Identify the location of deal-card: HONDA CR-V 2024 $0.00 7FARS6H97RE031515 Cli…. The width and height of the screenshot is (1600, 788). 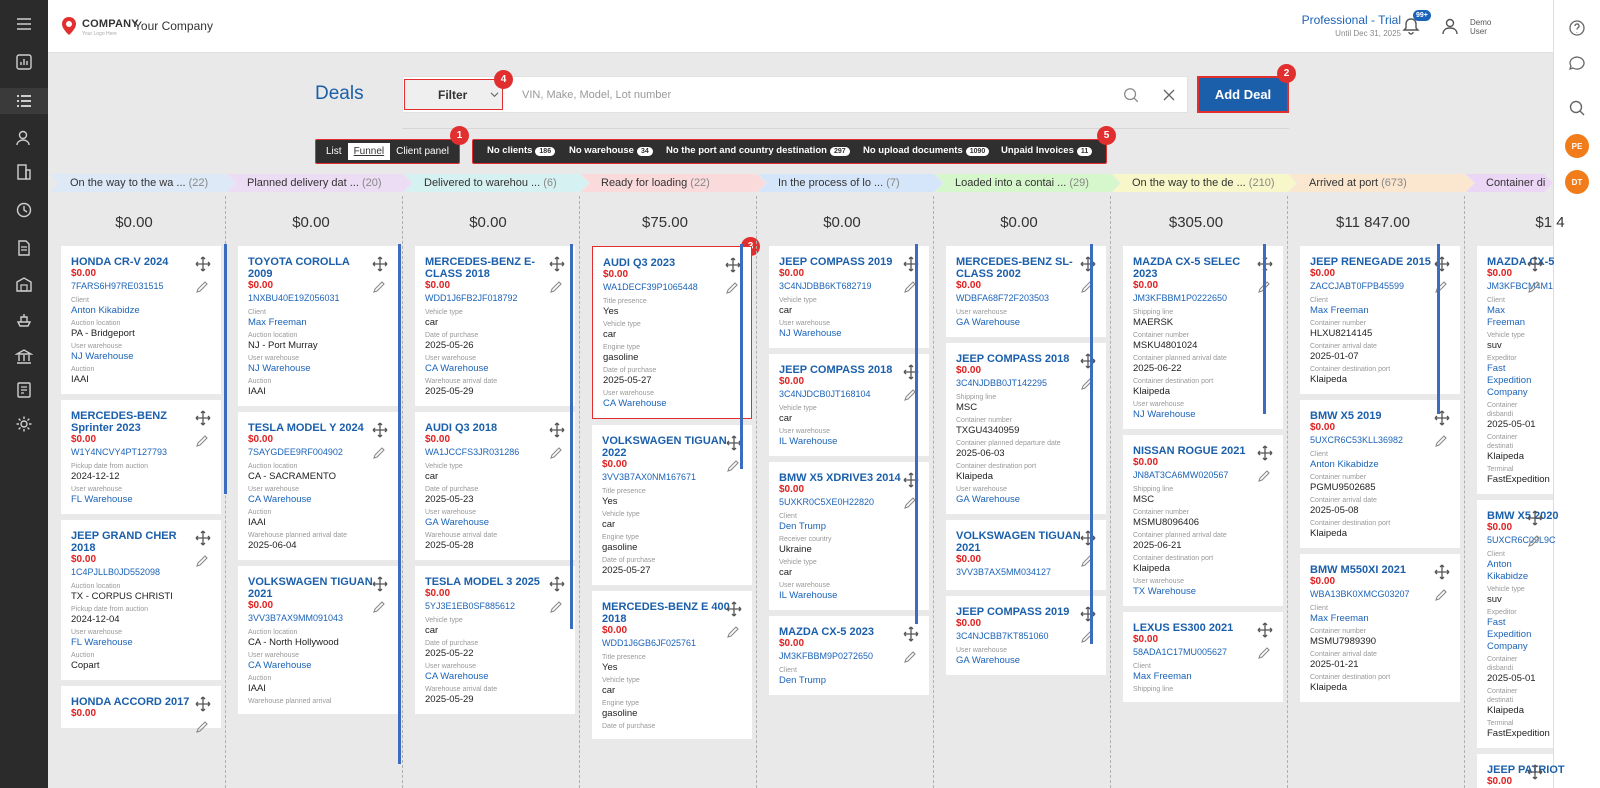
(141, 320).